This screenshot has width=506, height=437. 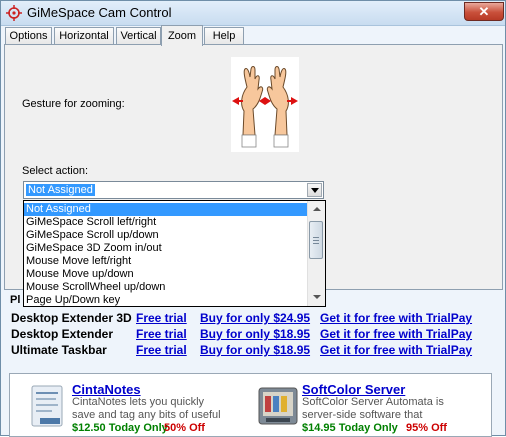 I want to click on action-select: Not Assigned, so click(x=173, y=190).